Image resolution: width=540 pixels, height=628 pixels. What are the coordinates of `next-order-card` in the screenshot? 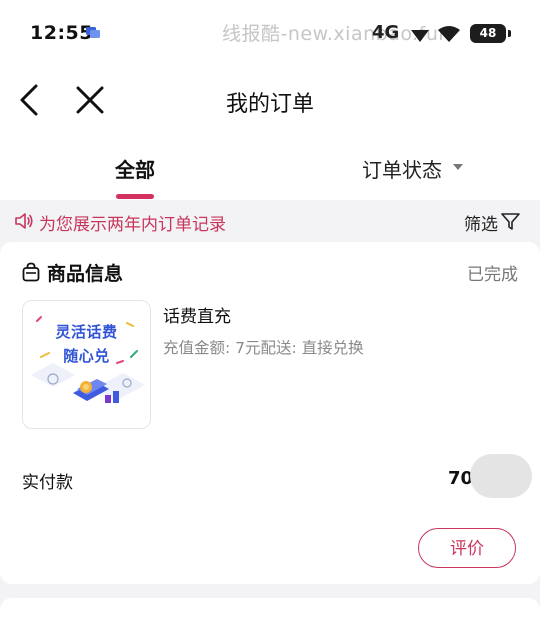 It's located at (270, 613).